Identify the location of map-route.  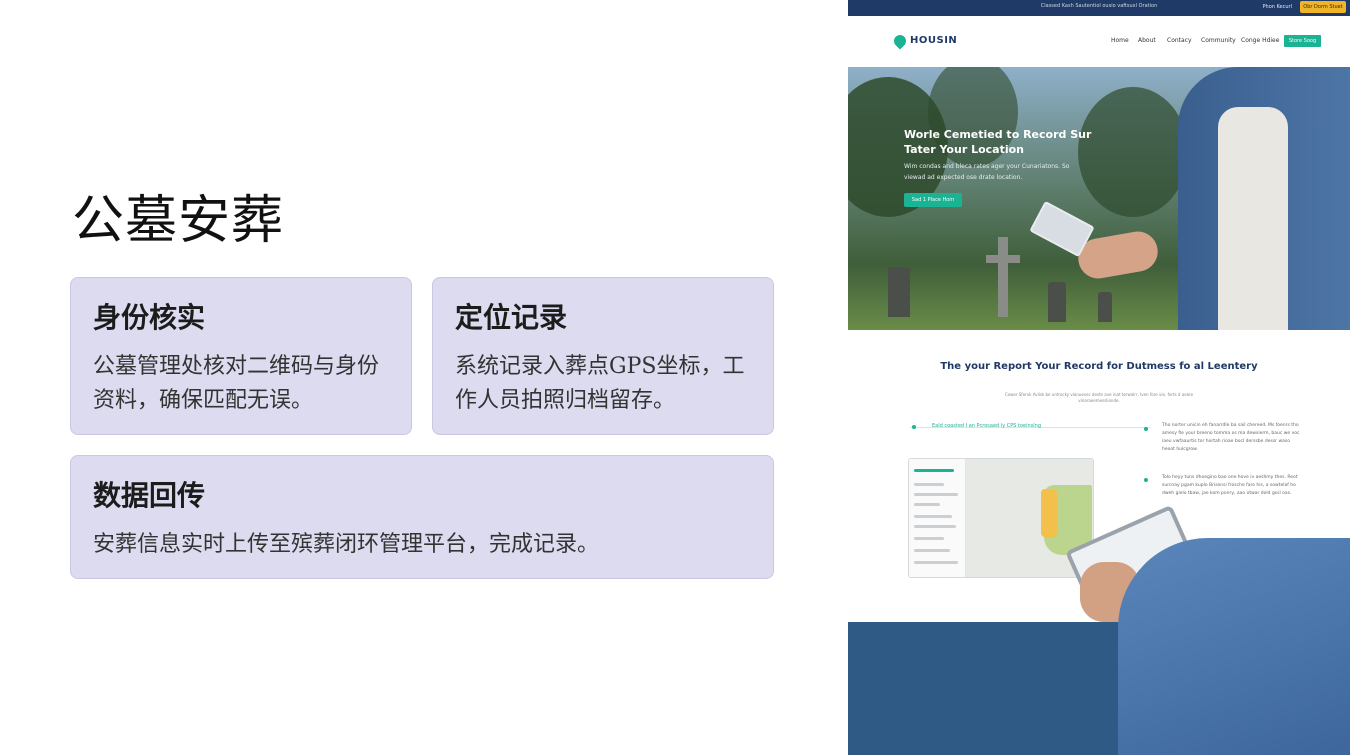
(1049, 513).